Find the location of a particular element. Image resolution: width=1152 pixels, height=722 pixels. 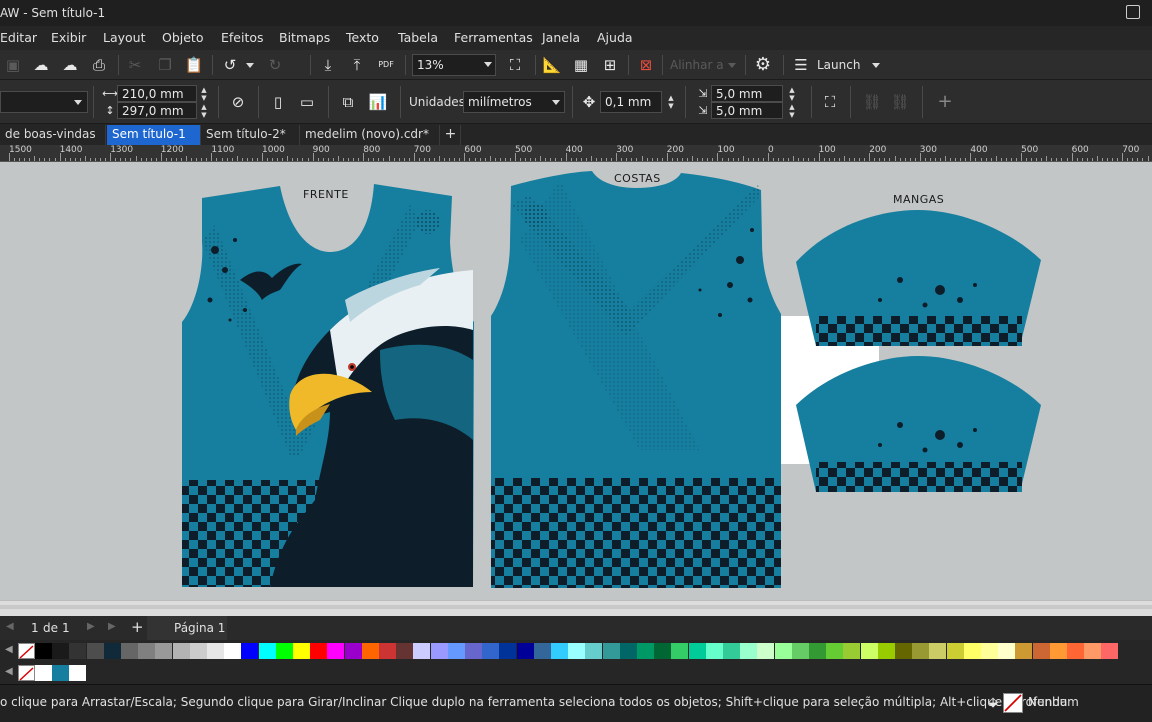

duplicate-y-field: 5,0 mm is located at coordinates (747, 110).